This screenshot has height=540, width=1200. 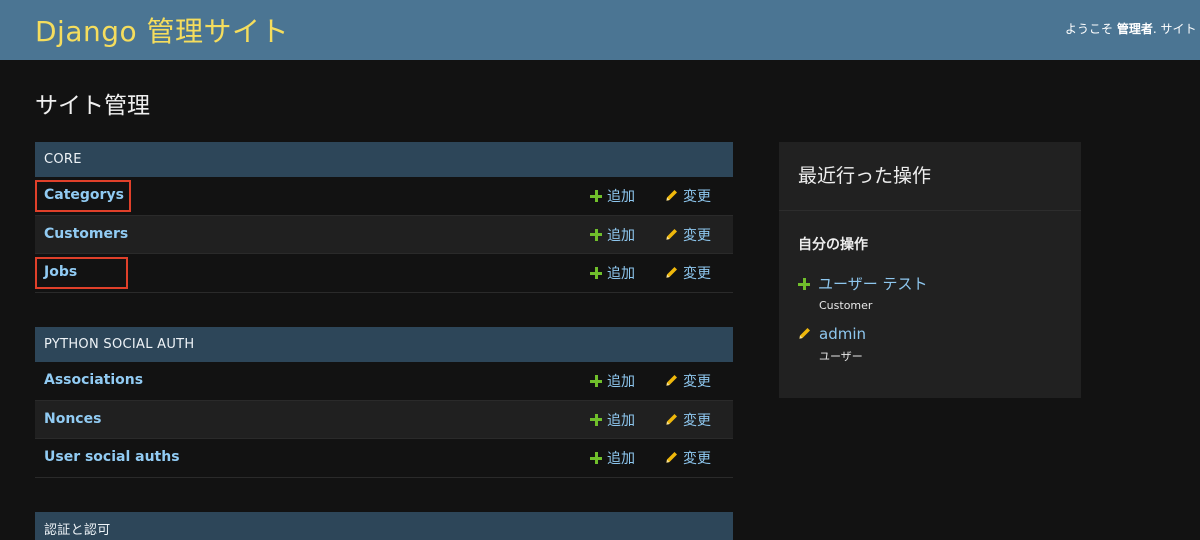 What do you see at coordinates (384, 344) in the screenshot?
I see `module-caption: PYTHON SOCIAL AUTH` at bounding box center [384, 344].